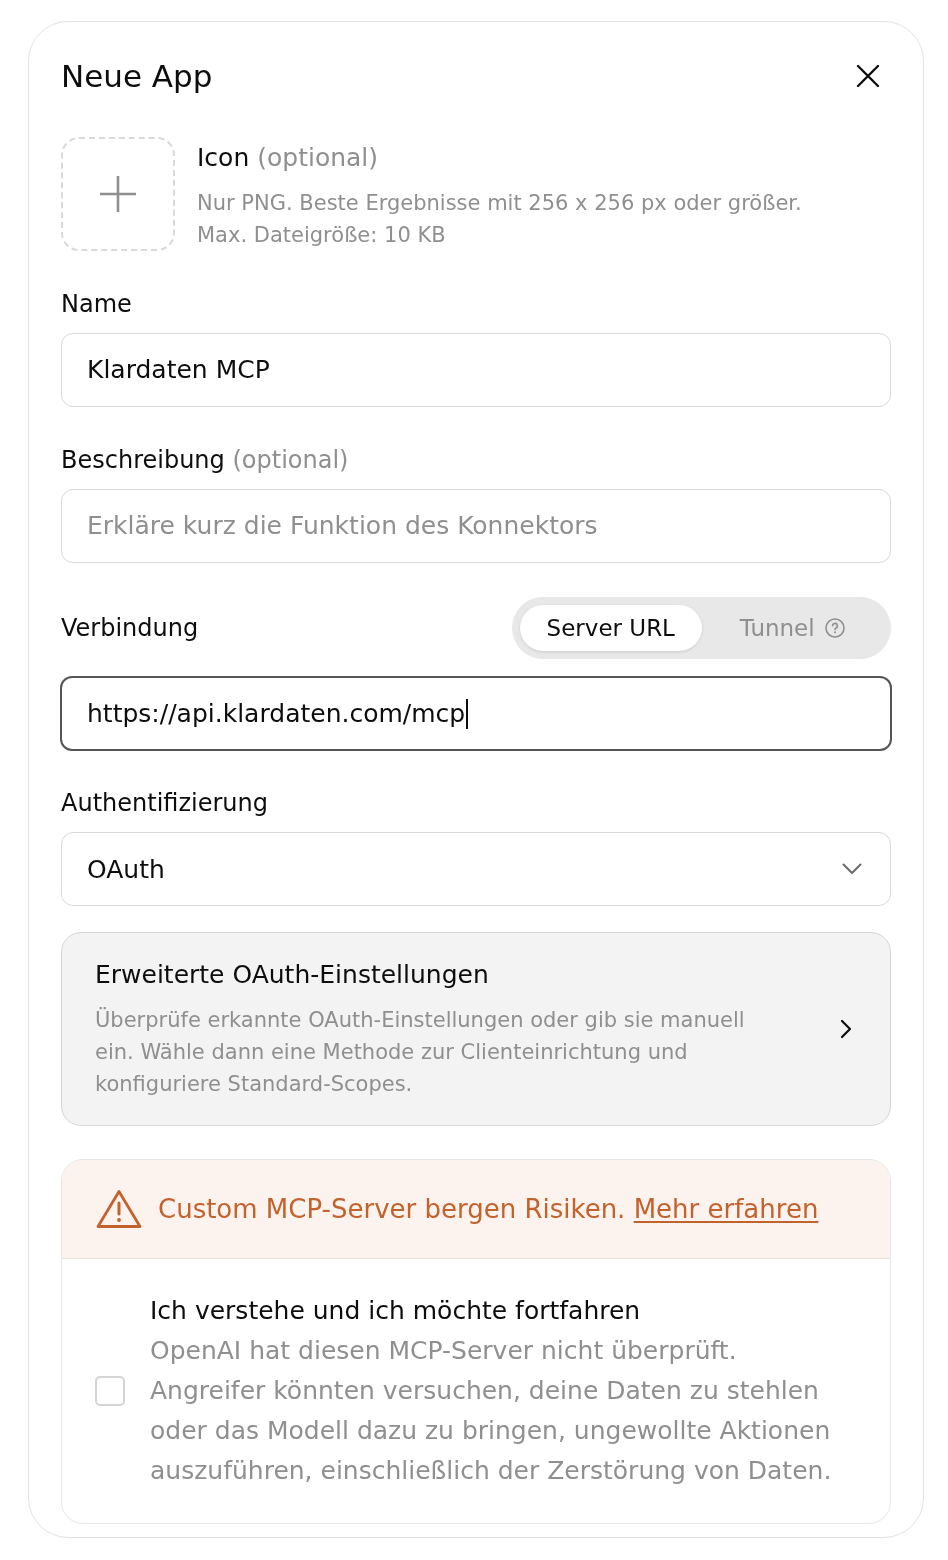  I want to click on icon-upload-button, so click(118, 193).